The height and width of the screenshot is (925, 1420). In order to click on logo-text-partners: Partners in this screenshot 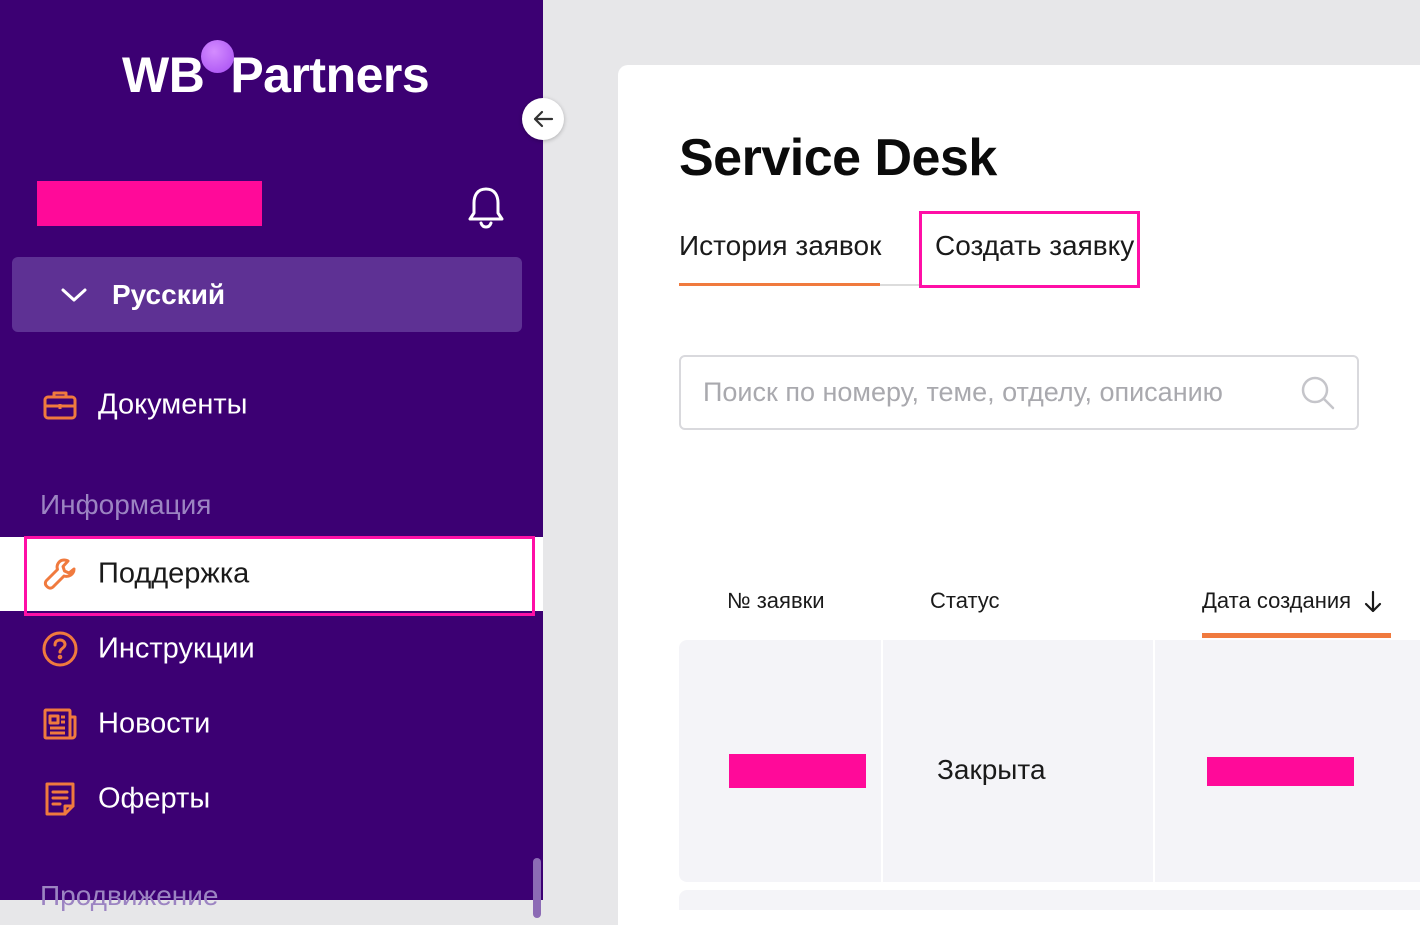, I will do `click(330, 75)`.